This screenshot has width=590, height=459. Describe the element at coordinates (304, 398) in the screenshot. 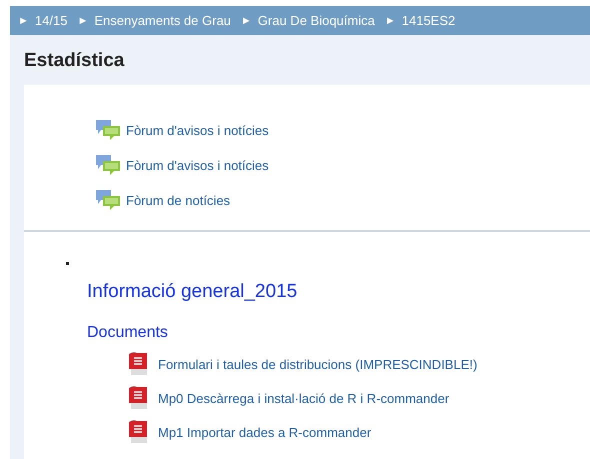

I see `file-link: Mp0 Descàrrega i instal·lació de R i R-commander` at that location.